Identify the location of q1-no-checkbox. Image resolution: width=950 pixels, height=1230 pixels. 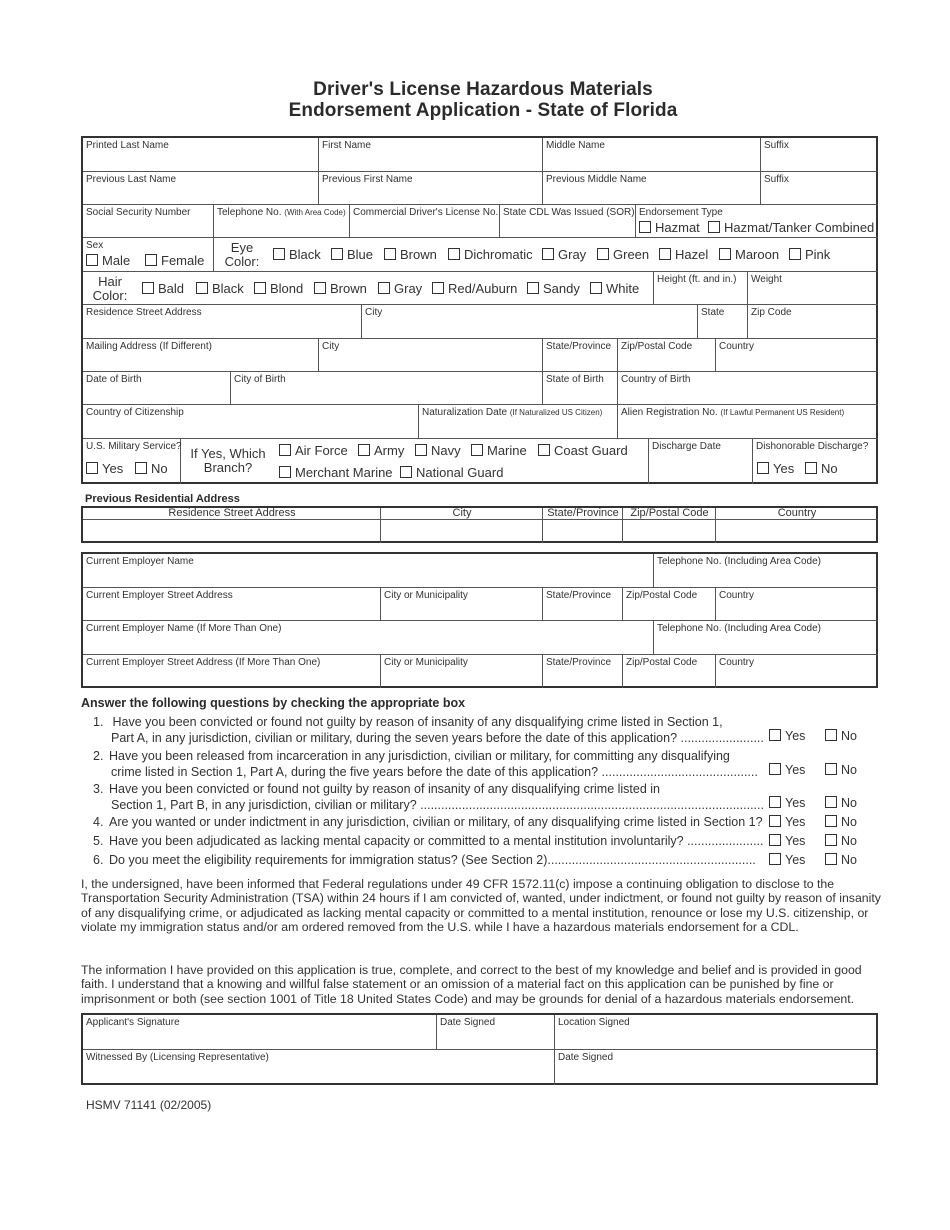
(831, 735).